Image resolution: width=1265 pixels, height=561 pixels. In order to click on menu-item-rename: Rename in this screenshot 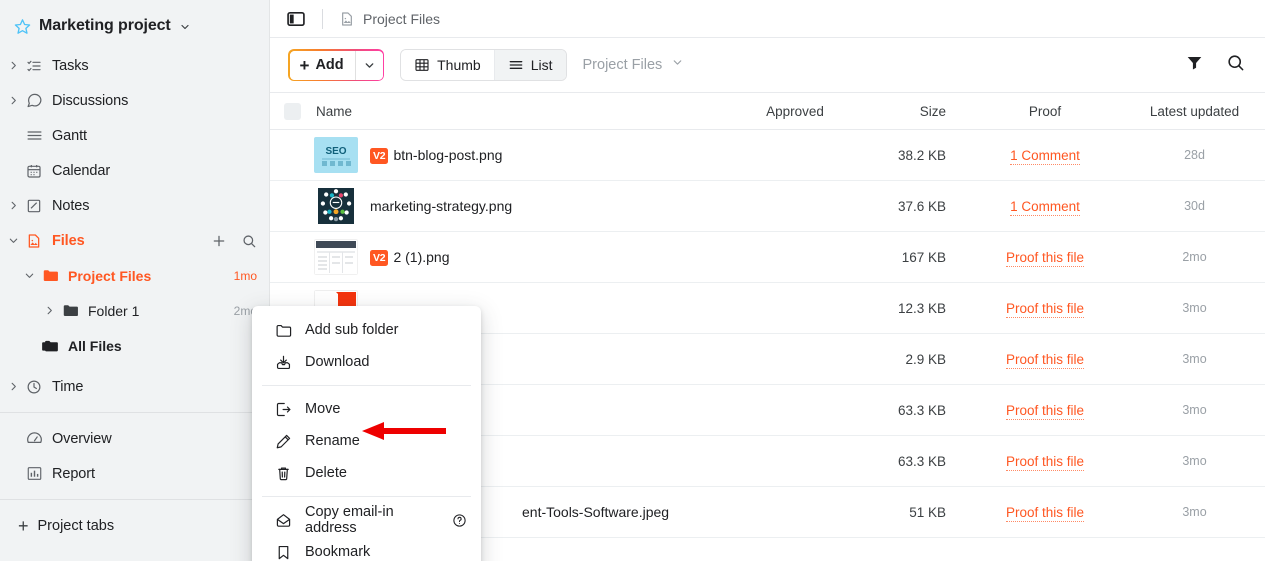, I will do `click(366, 441)`.